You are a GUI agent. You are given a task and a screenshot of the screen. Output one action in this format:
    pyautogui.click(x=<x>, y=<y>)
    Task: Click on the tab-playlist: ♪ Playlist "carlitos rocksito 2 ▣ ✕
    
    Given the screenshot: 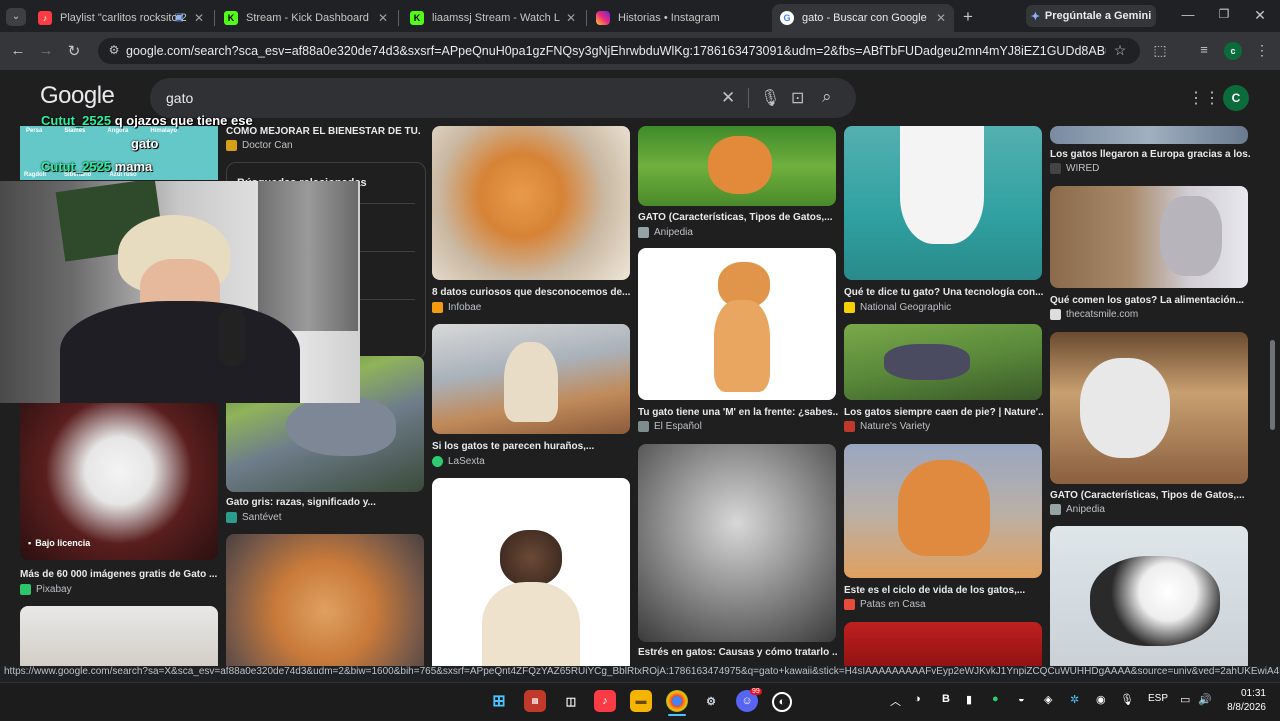 What is the action you would take?
    pyautogui.click(x=121, y=18)
    